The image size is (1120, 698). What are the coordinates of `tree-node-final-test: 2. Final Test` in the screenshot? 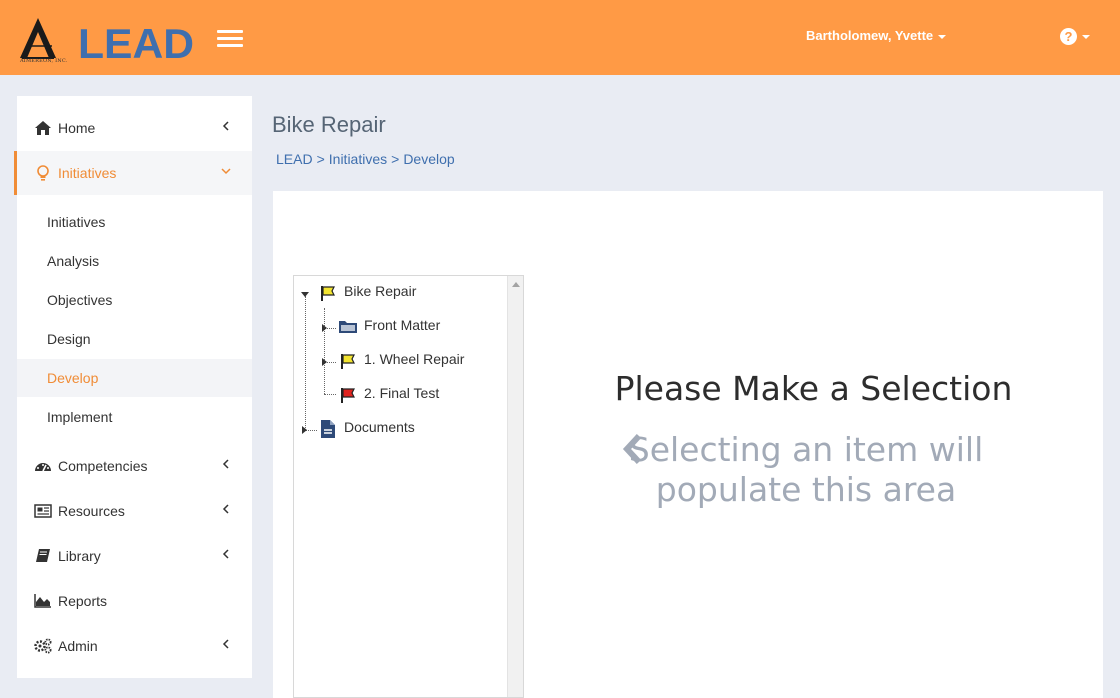 It's located at (401, 393).